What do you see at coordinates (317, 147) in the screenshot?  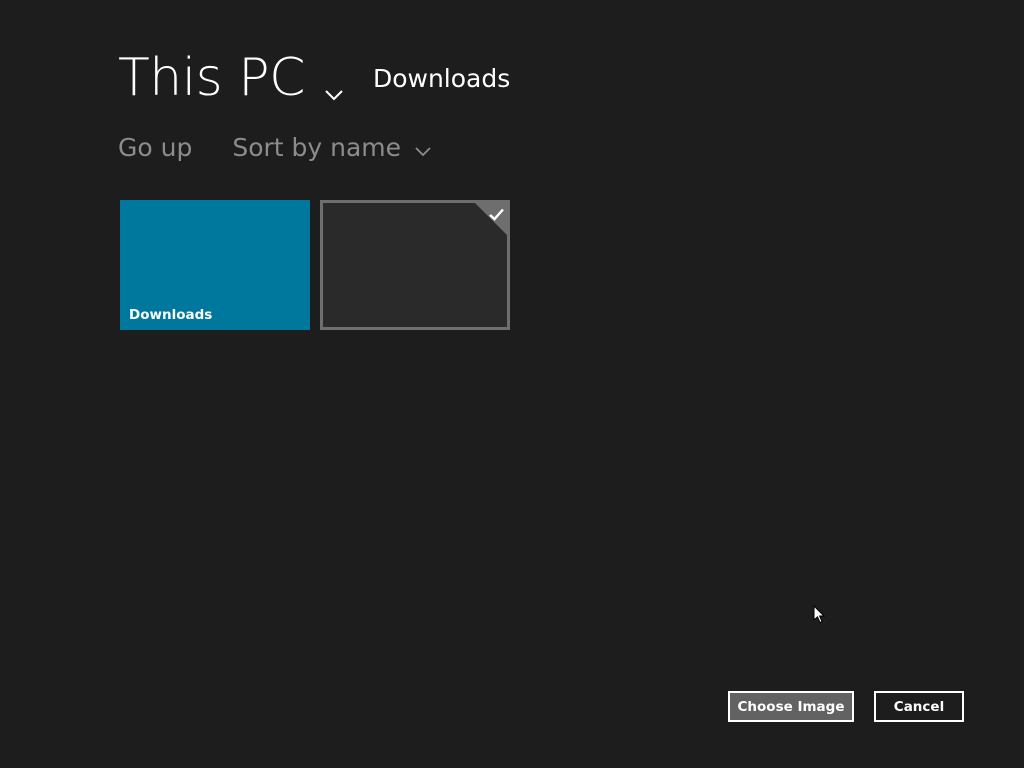 I see `sort-label: Sort by name` at bounding box center [317, 147].